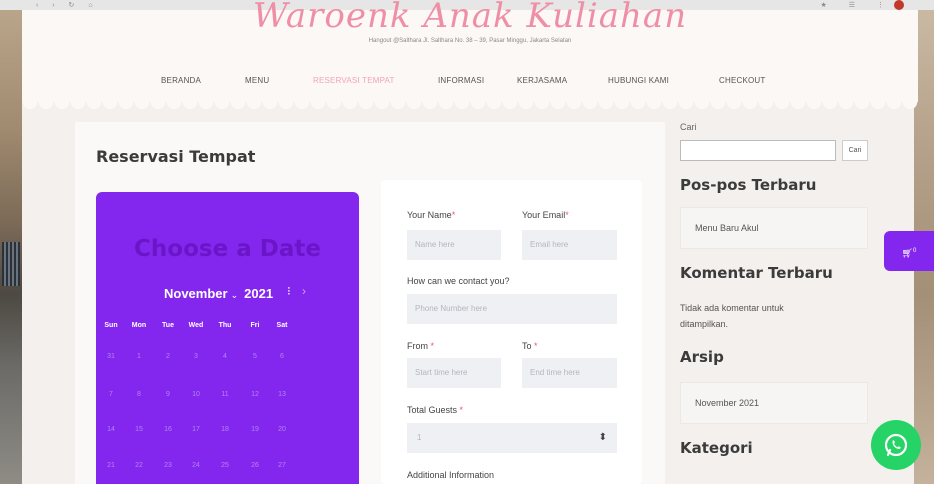 The height and width of the screenshot is (484, 934). Describe the element at coordinates (168, 325) in the screenshot. I see `weekday-label: Tue` at that location.